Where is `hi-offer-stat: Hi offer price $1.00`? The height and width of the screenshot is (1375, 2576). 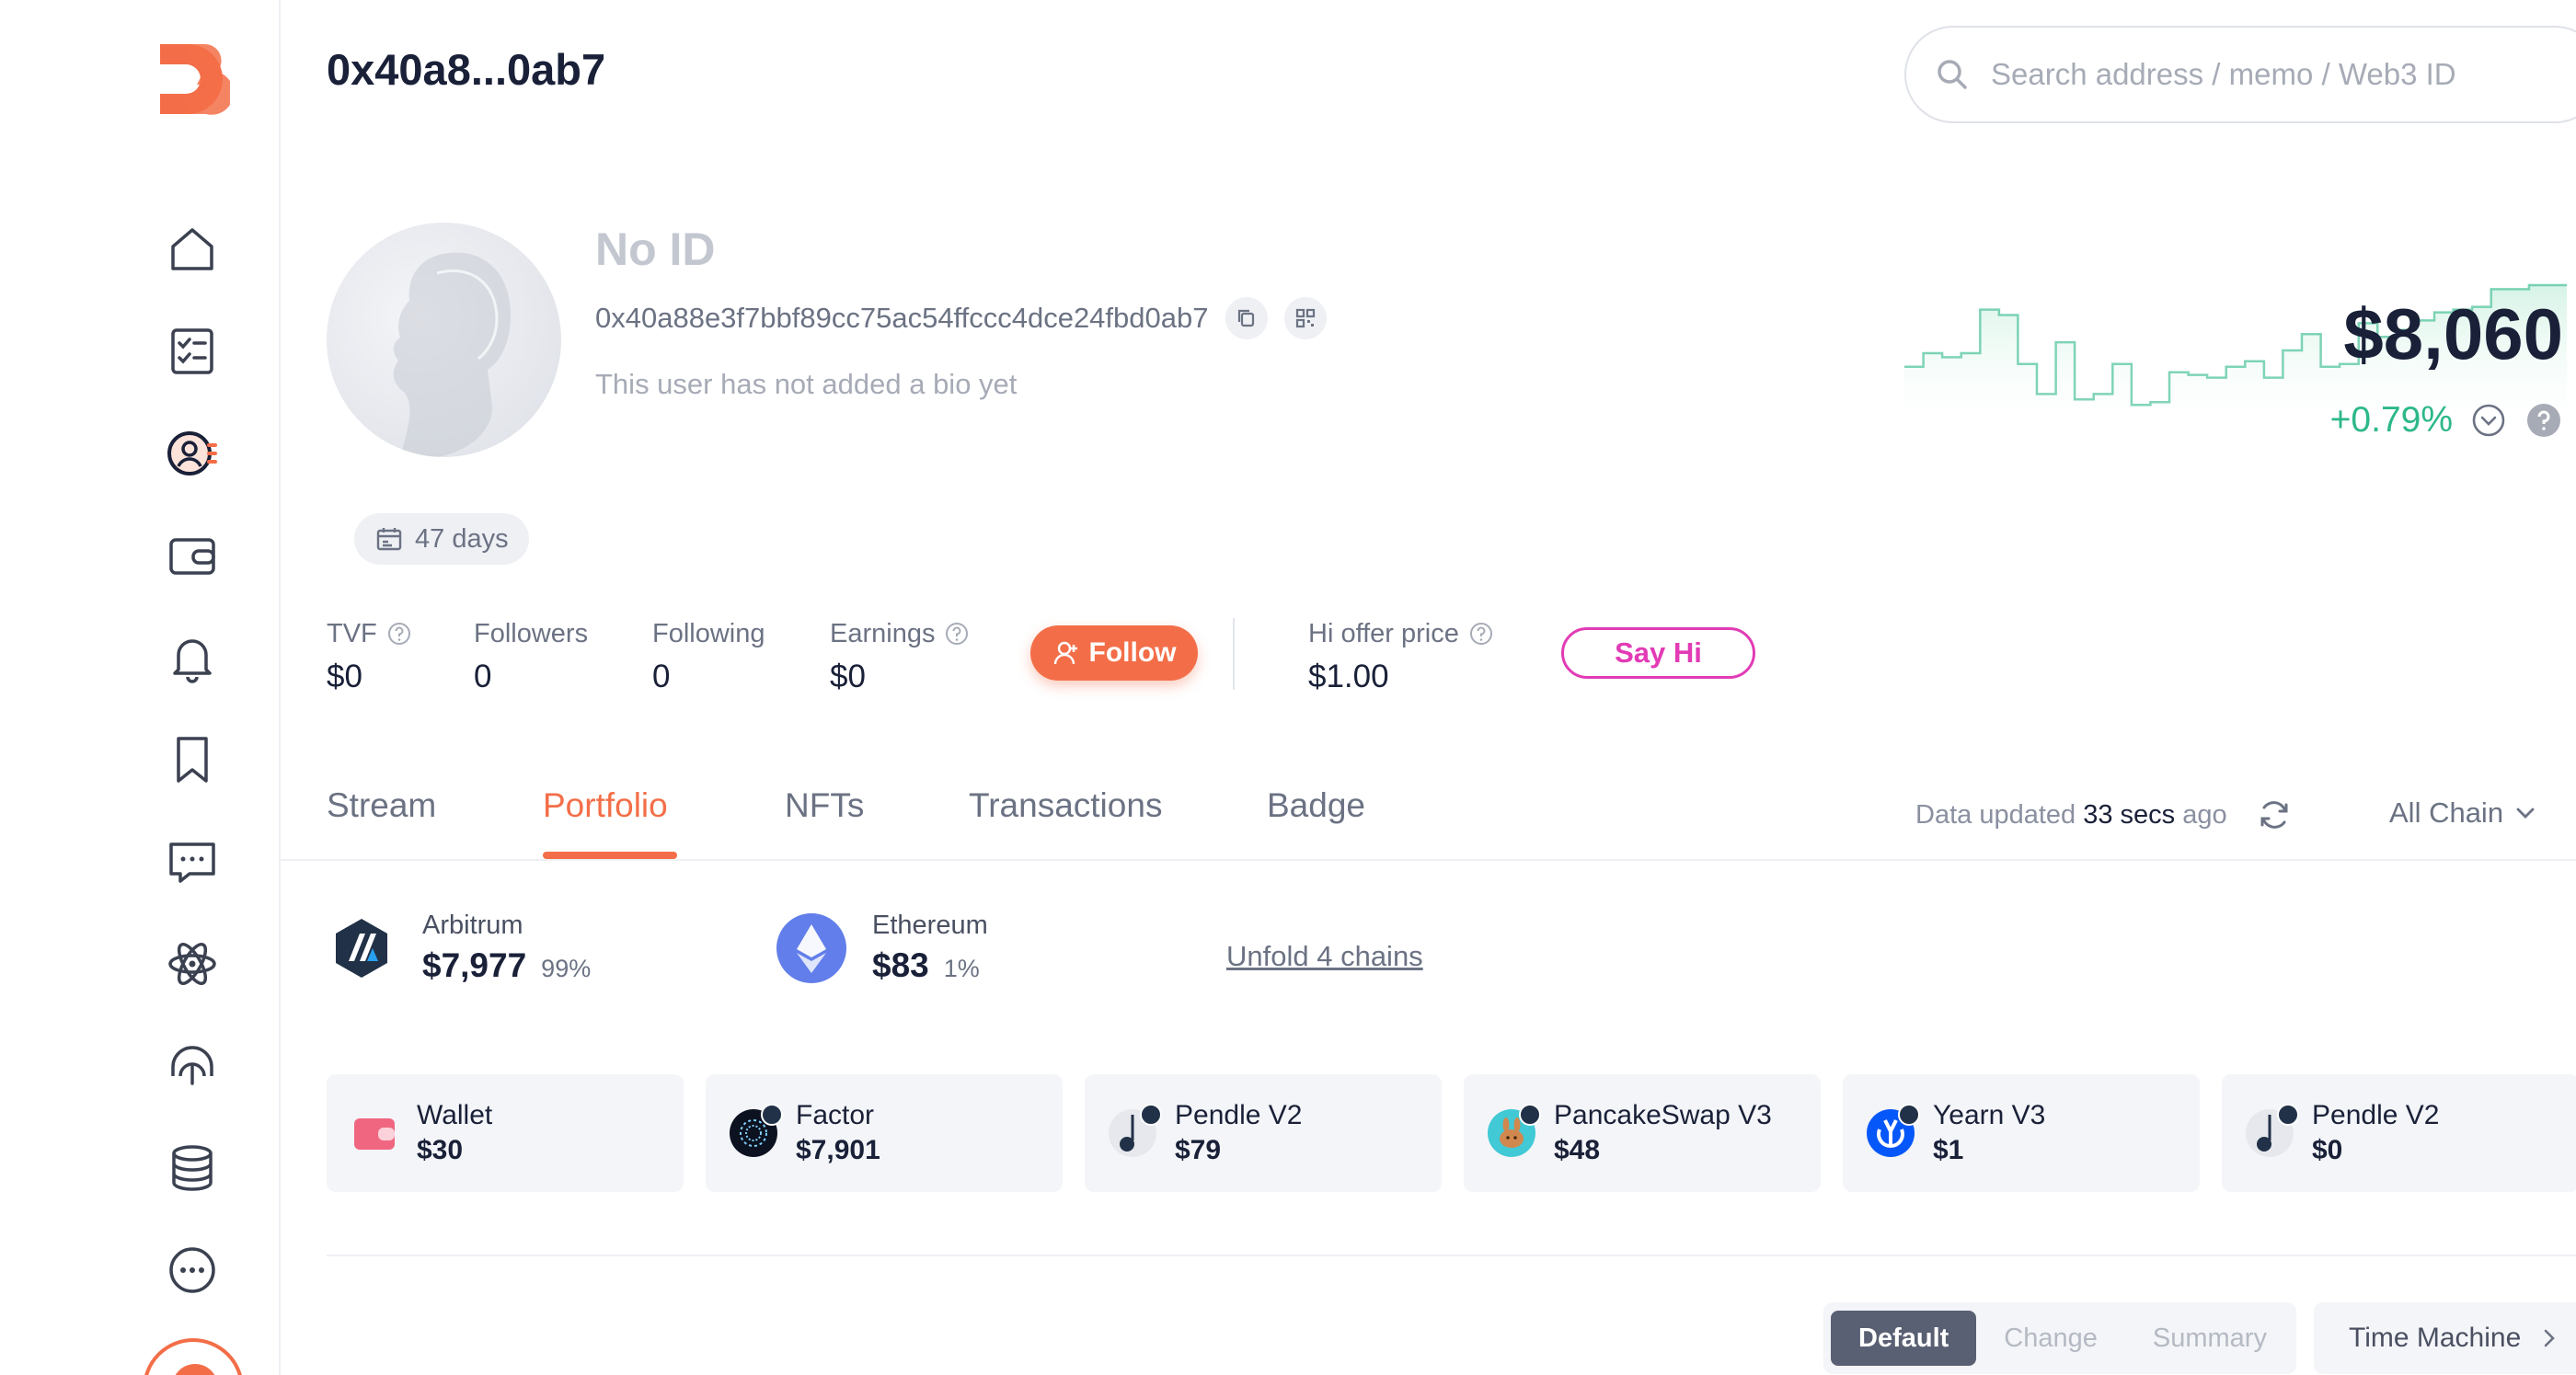 hi-offer-stat: Hi offer price $1.00 is located at coordinates (1401, 655).